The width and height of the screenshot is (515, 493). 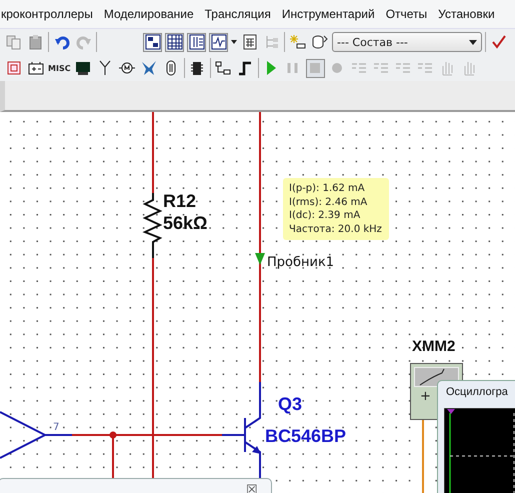 What do you see at coordinates (305, 436) in the screenshot?
I see `transistor-model: BC546BP` at bounding box center [305, 436].